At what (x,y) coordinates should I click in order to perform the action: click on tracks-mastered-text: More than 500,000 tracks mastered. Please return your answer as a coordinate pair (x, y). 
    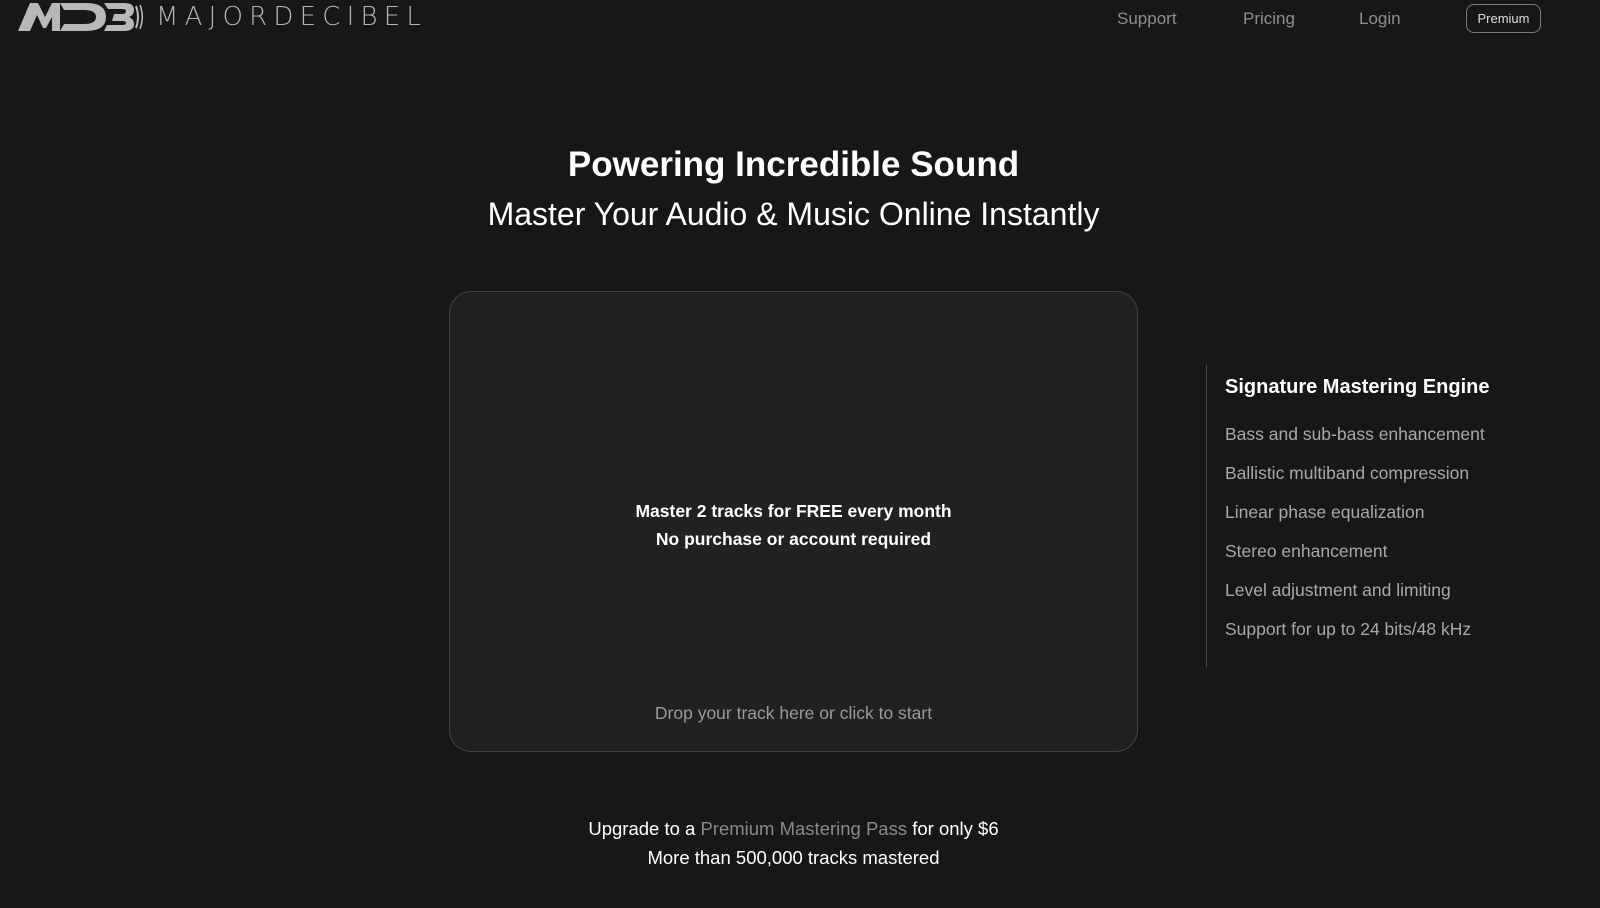
    Looking at the image, I should click on (793, 857).